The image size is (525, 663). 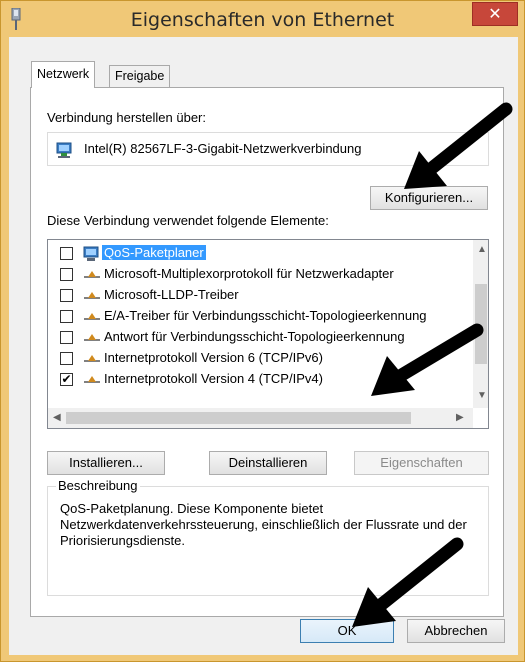 I want to click on tab-freigabe: Freigabe, so click(x=140, y=76).